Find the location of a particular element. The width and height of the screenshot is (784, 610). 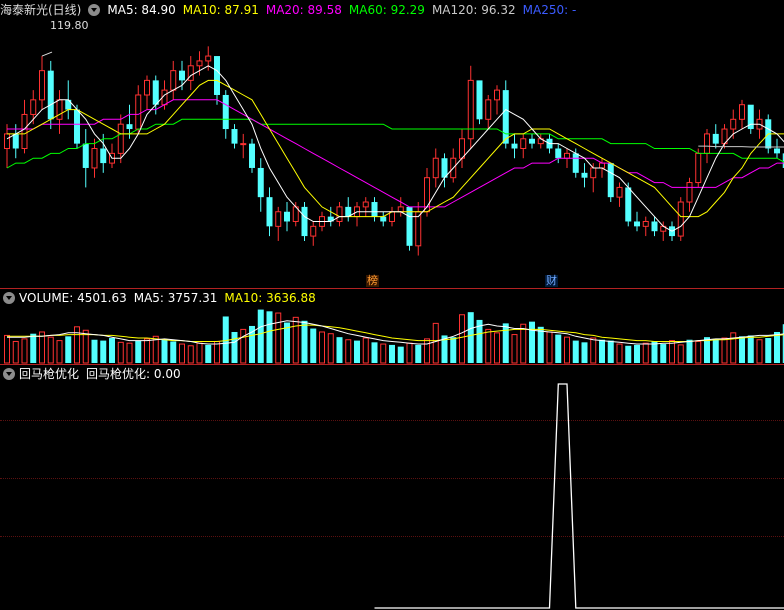

event-badge-cai: 财 is located at coordinates (551, 281).